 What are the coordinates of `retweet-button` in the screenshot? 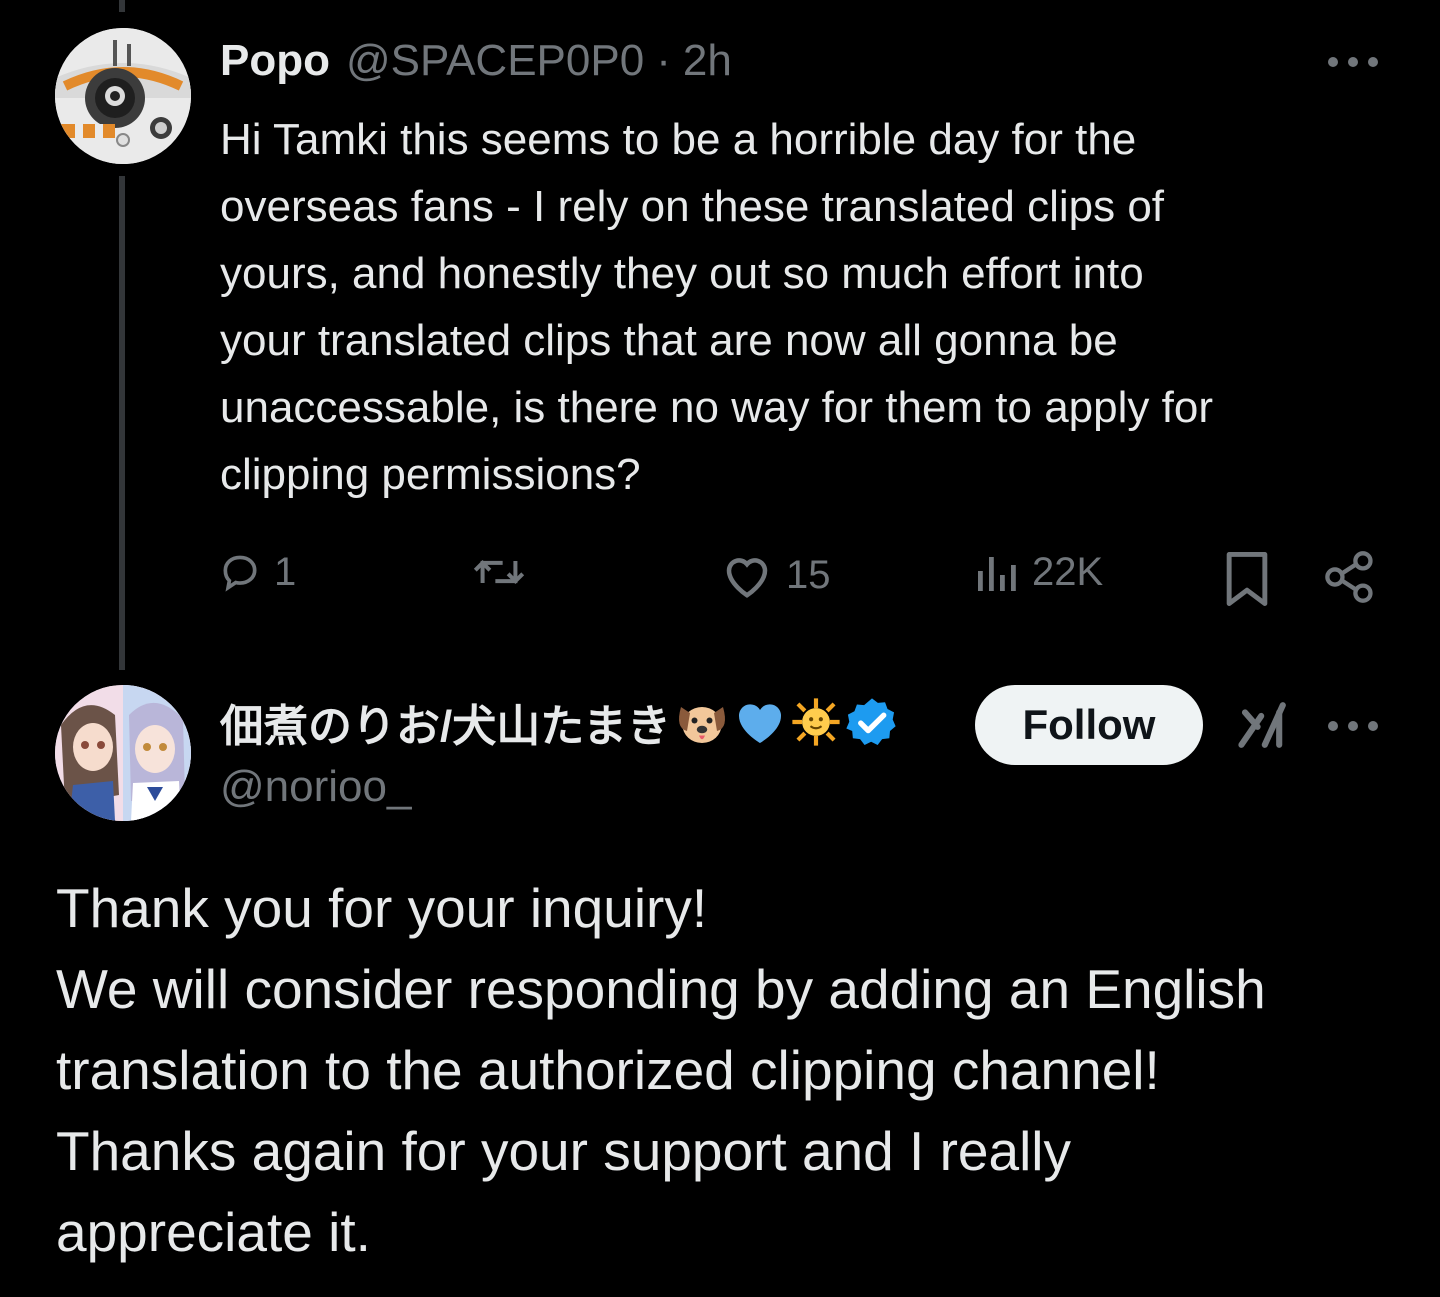 It's located at (505, 572).